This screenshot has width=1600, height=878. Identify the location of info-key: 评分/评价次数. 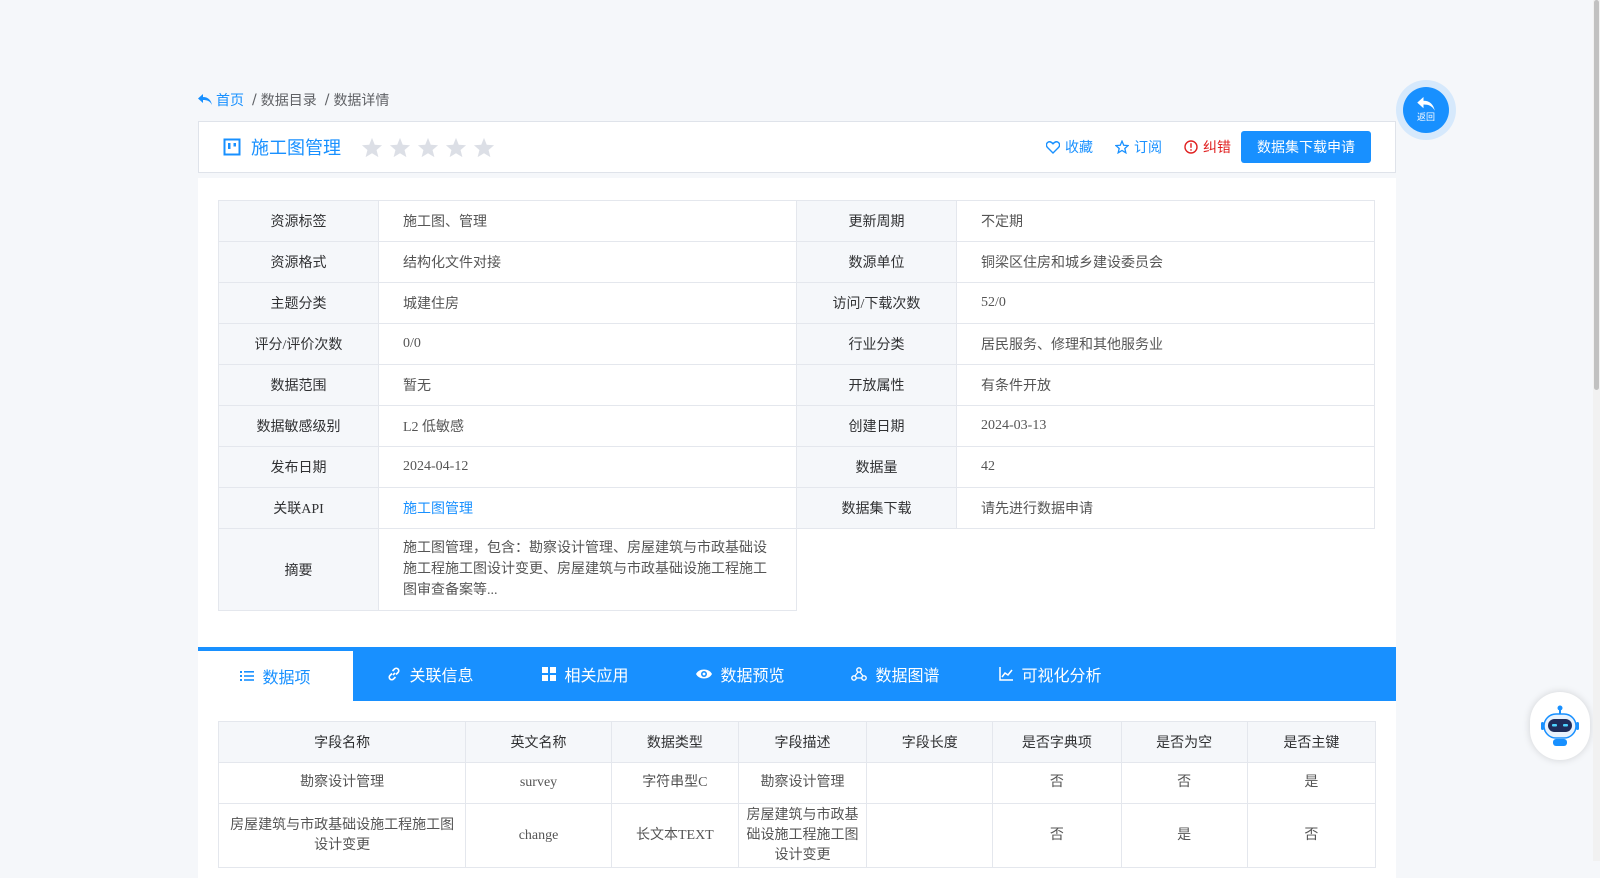
(298, 344).